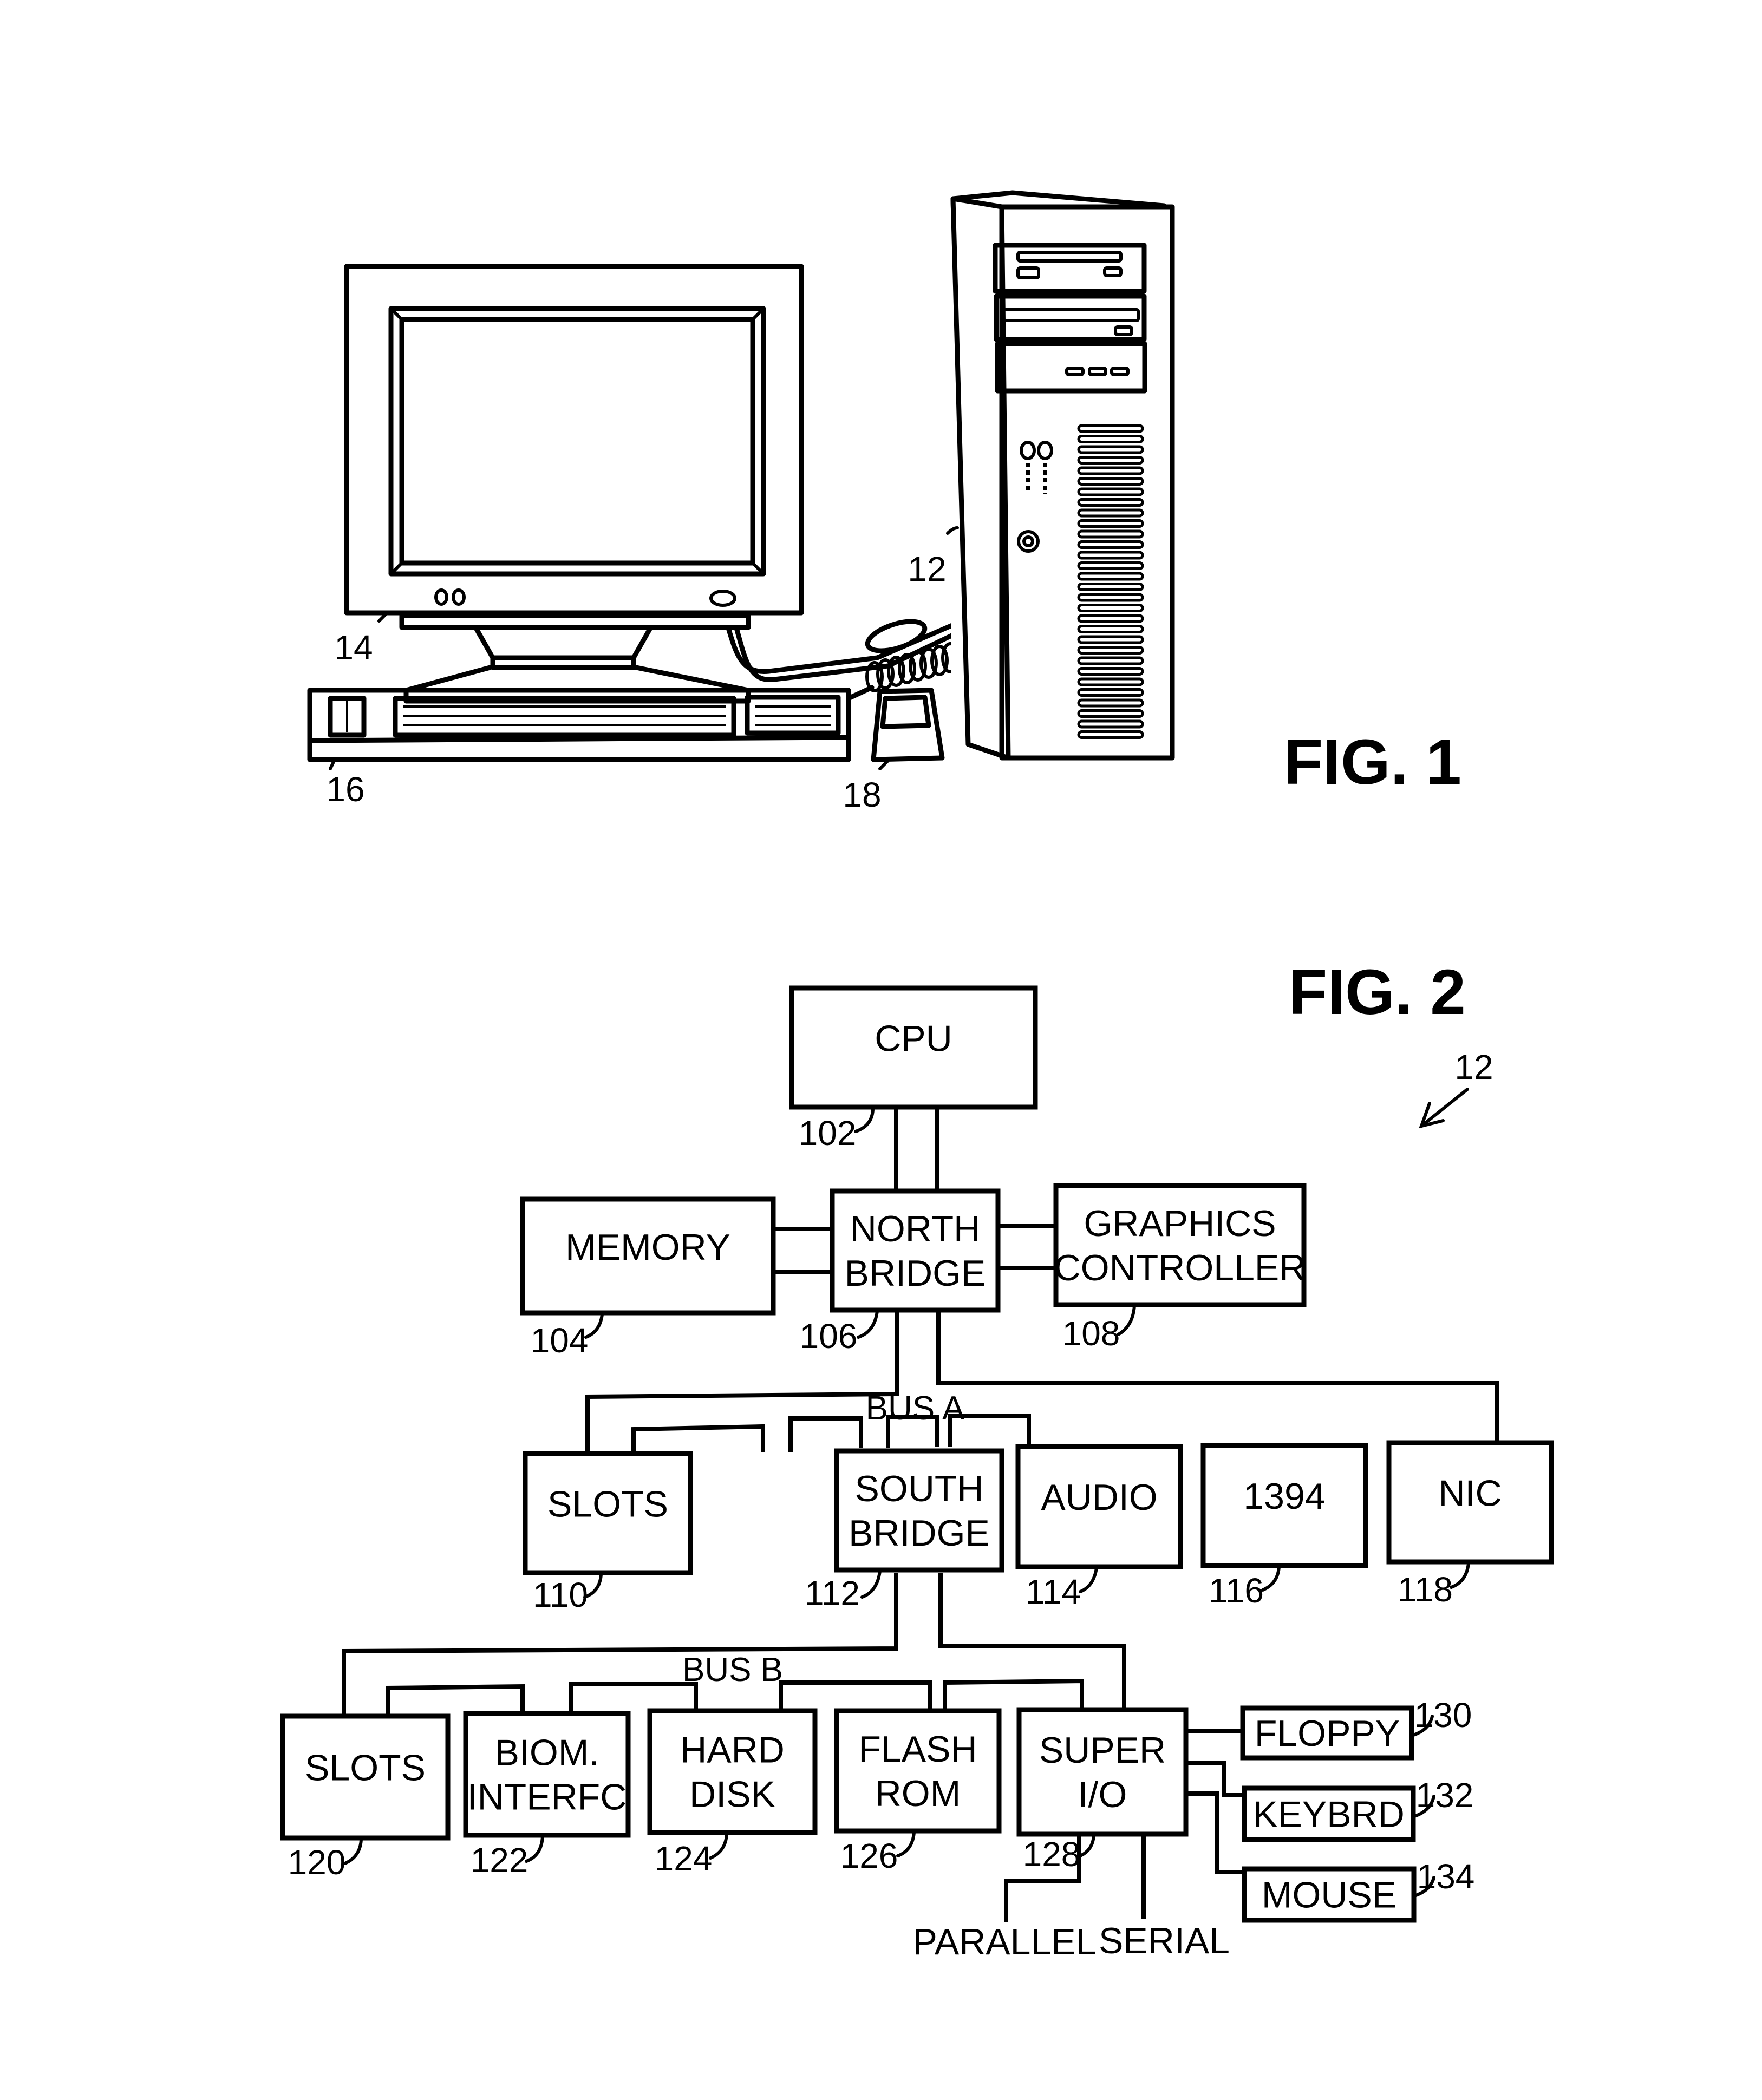  Describe the element at coordinates (547, 1753) in the screenshot. I see `biometric-interface-block-label: BIOM.` at that location.